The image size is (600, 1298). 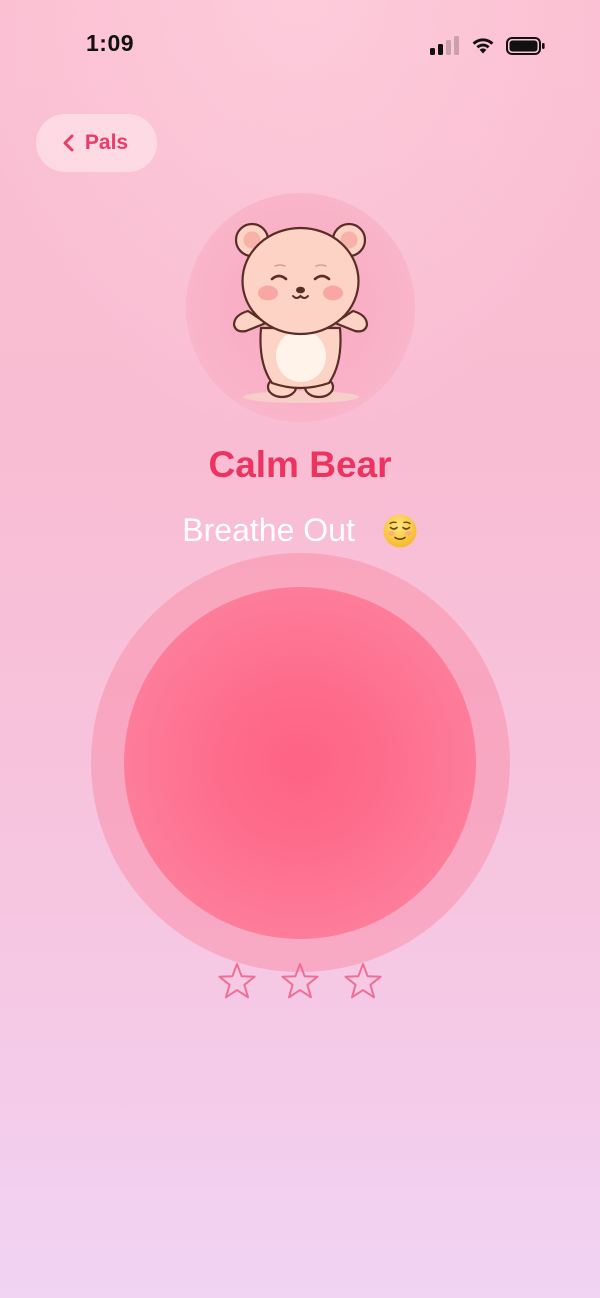 What do you see at coordinates (106, 142) in the screenshot?
I see `back-button-label: Pals` at bounding box center [106, 142].